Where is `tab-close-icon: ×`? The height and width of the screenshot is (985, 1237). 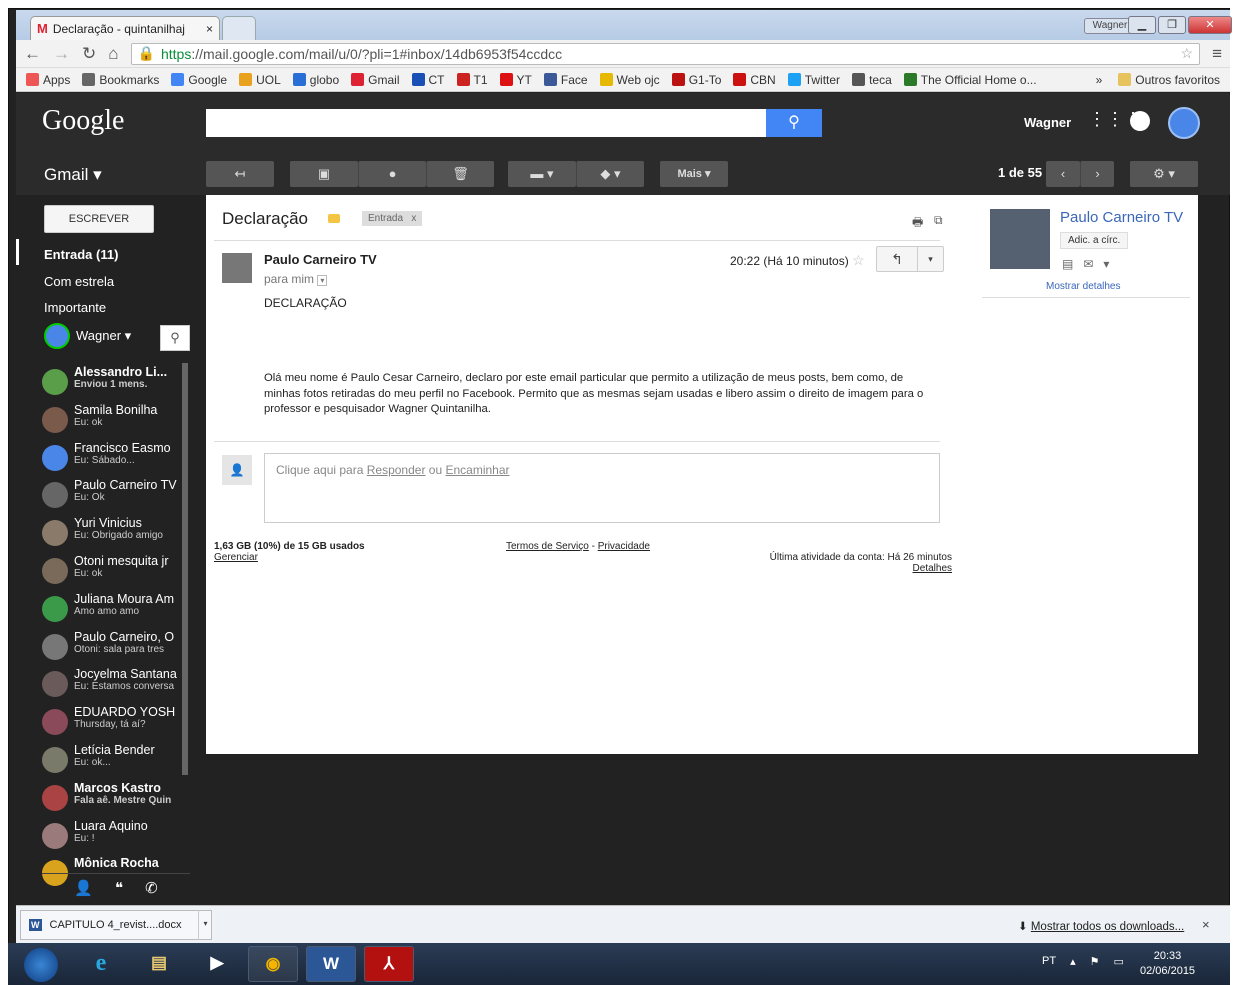
tab-close-icon: × is located at coordinates (209, 29).